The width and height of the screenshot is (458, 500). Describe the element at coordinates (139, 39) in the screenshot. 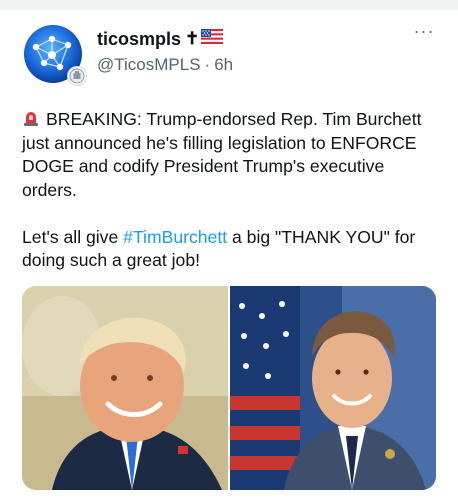

I see `display-name: ticosmpls` at that location.